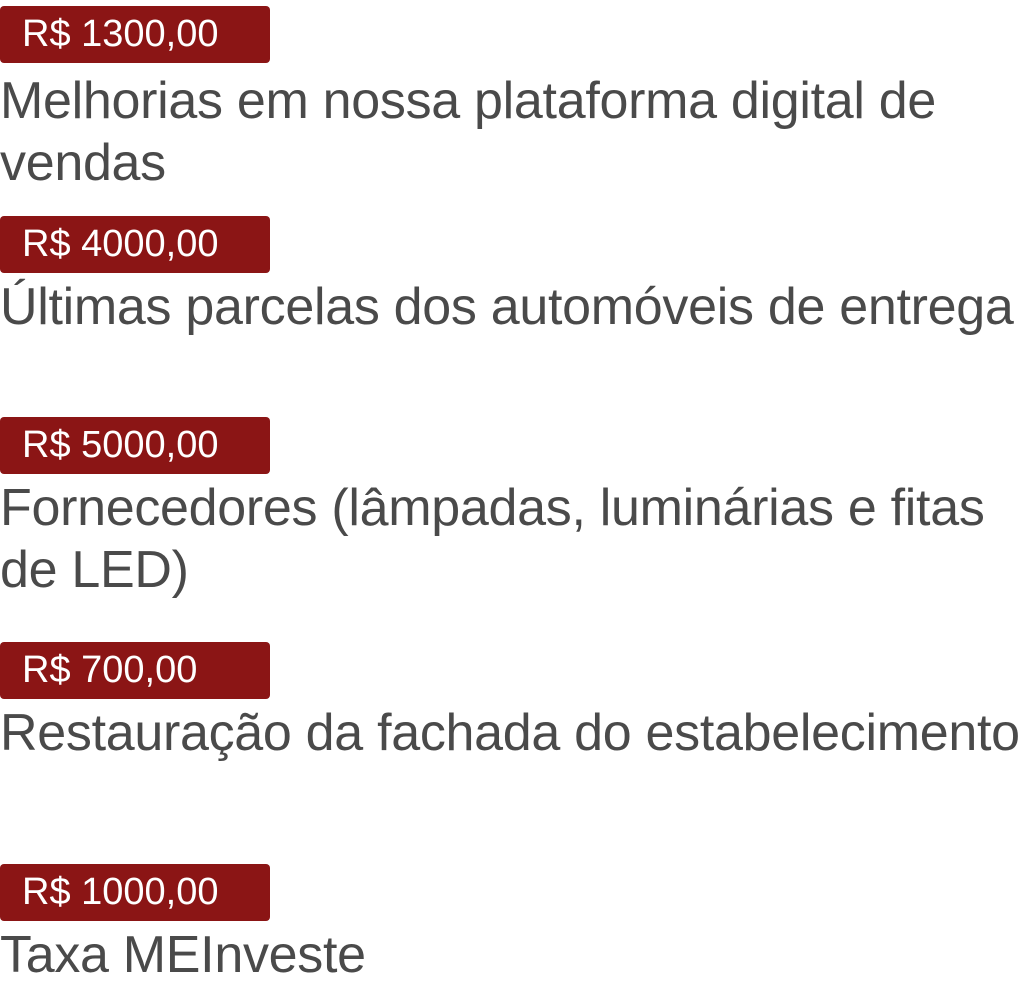 This screenshot has width=1032, height=986. What do you see at coordinates (135, 244) in the screenshot?
I see `amount-badge: R$ 4000,00` at bounding box center [135, 244].